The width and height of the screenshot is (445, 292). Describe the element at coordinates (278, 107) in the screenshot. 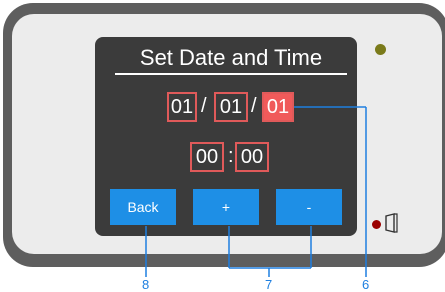

I see `date-field-year: 01` at that location.